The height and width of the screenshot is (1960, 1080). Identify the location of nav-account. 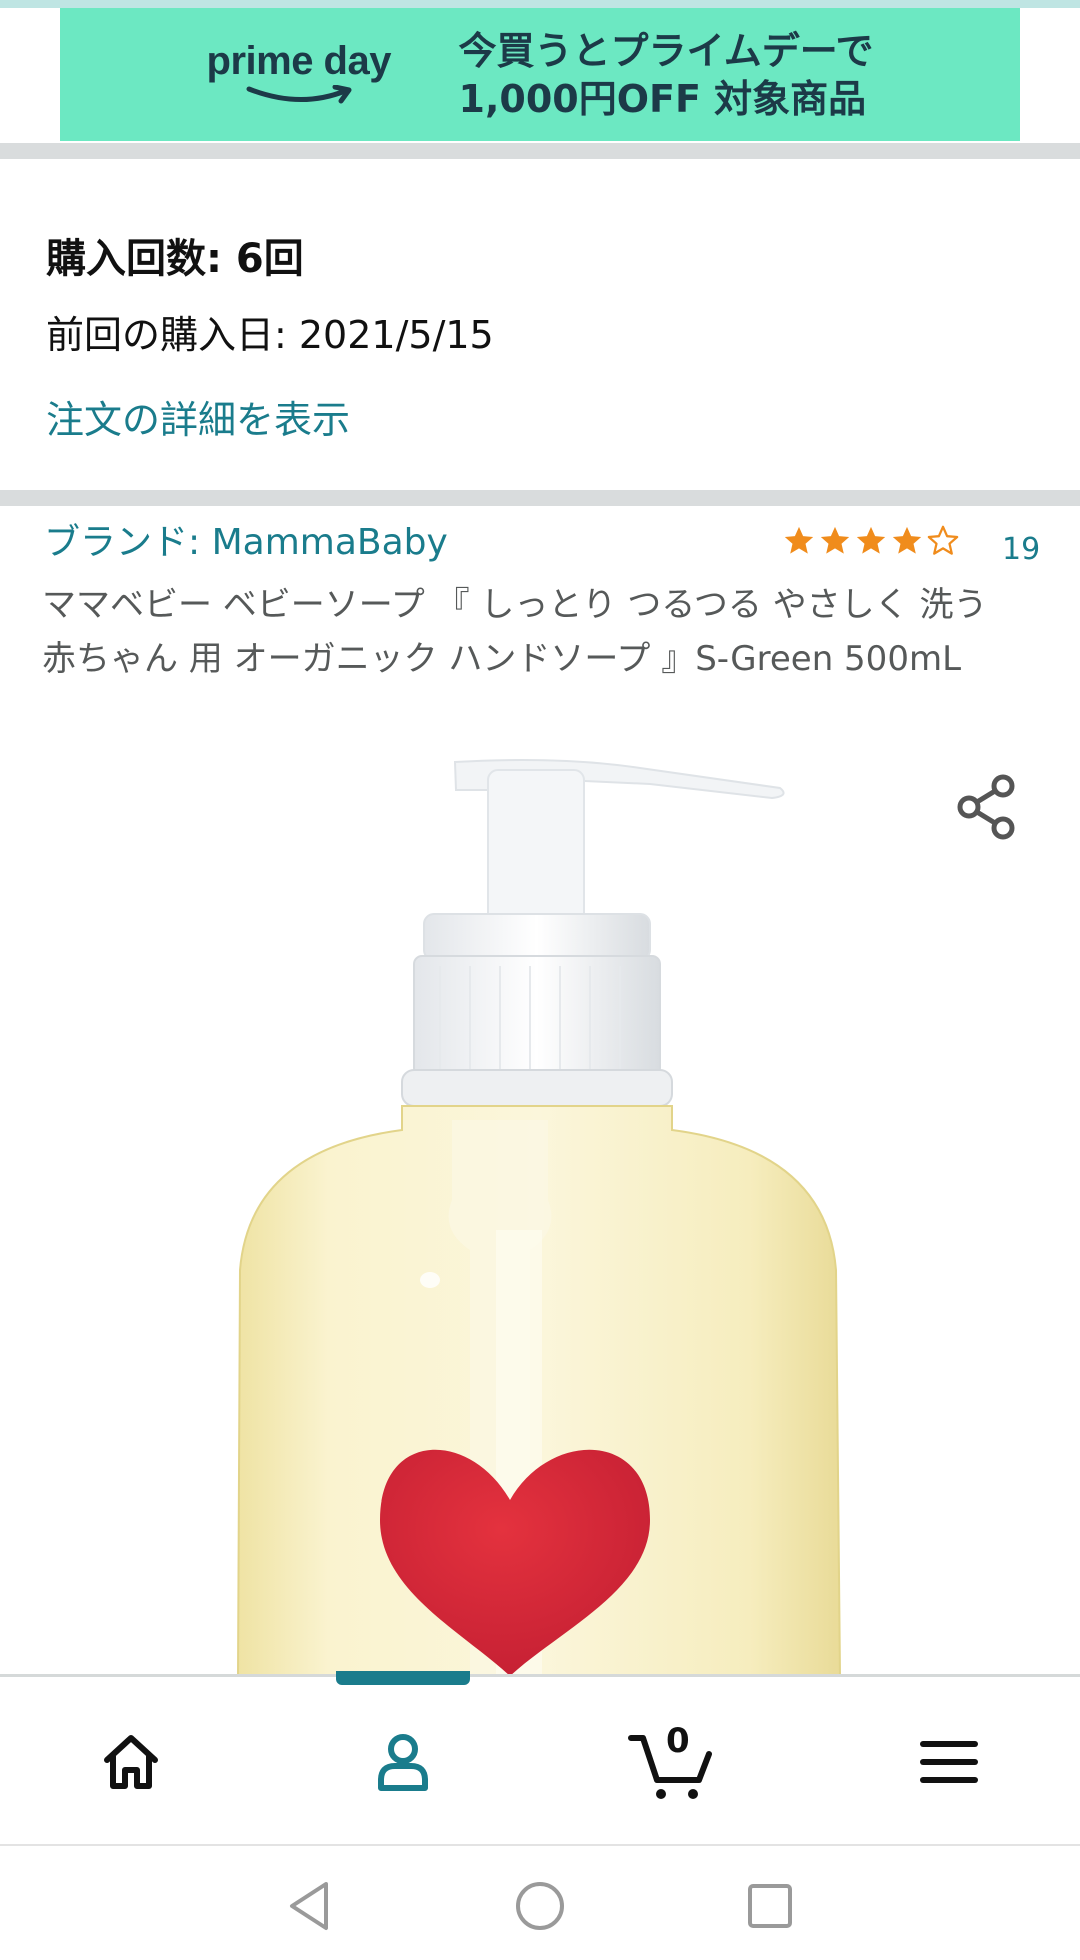
(403, 1762).